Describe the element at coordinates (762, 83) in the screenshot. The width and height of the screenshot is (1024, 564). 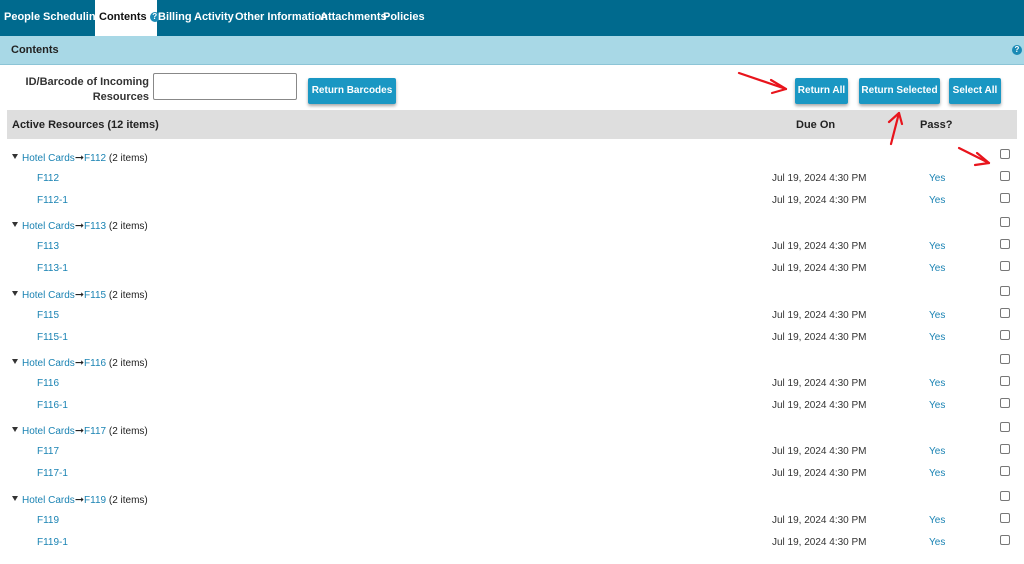
I see `arrow-return-all` at that location.